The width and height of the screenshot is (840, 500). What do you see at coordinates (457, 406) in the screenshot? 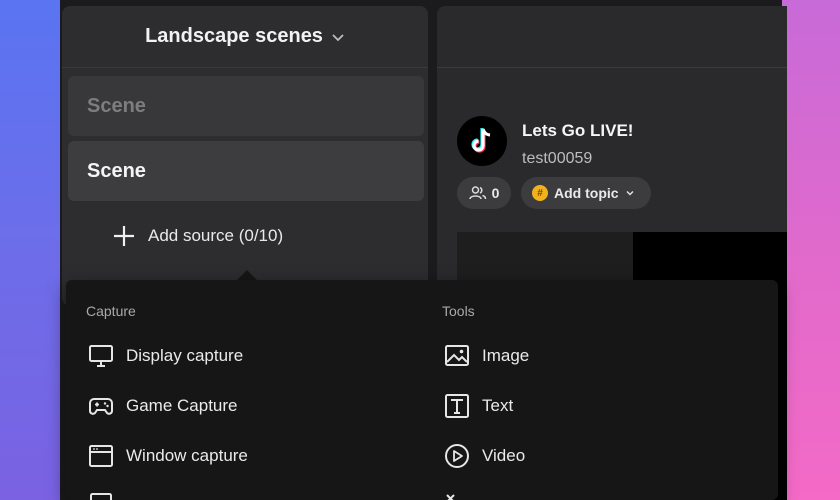
I see `text-icon` at bounding box center [457, 406].